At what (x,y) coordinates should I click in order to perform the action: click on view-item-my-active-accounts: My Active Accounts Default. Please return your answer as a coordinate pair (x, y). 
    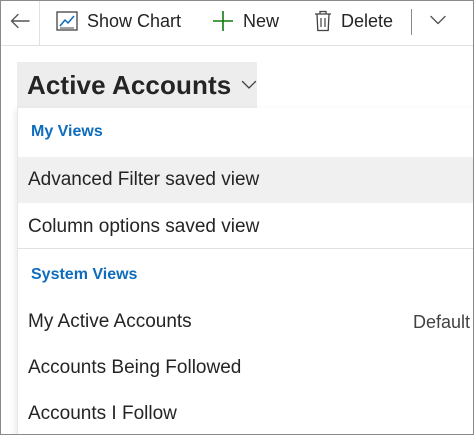
    Looking at the image, I should click on (245, 322).